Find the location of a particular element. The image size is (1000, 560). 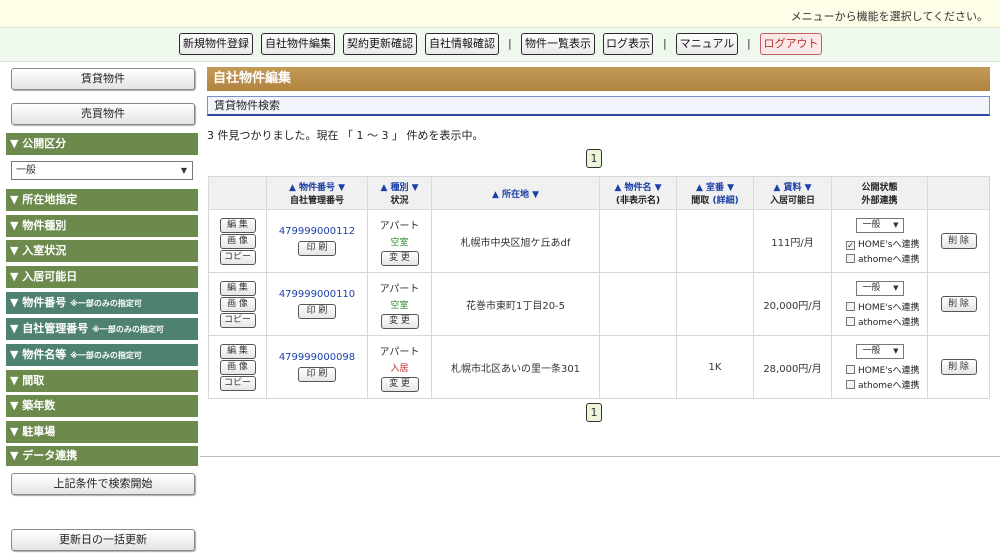

header-room: ▲ 室番 ▼ 間取 (詳細) is located at coordinates (715, 193).